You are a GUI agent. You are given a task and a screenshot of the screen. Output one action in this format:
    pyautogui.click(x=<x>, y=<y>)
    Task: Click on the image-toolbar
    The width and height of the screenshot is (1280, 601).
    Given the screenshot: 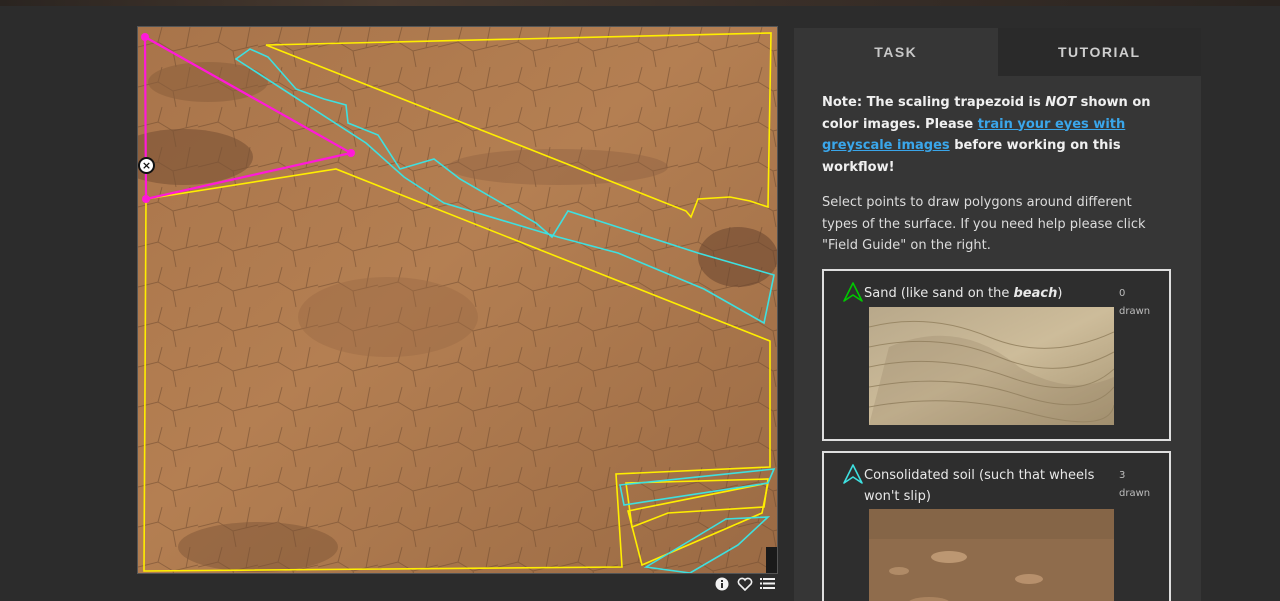 What is the action you would take?
    pyautogui.click(x=744, y=583)
    